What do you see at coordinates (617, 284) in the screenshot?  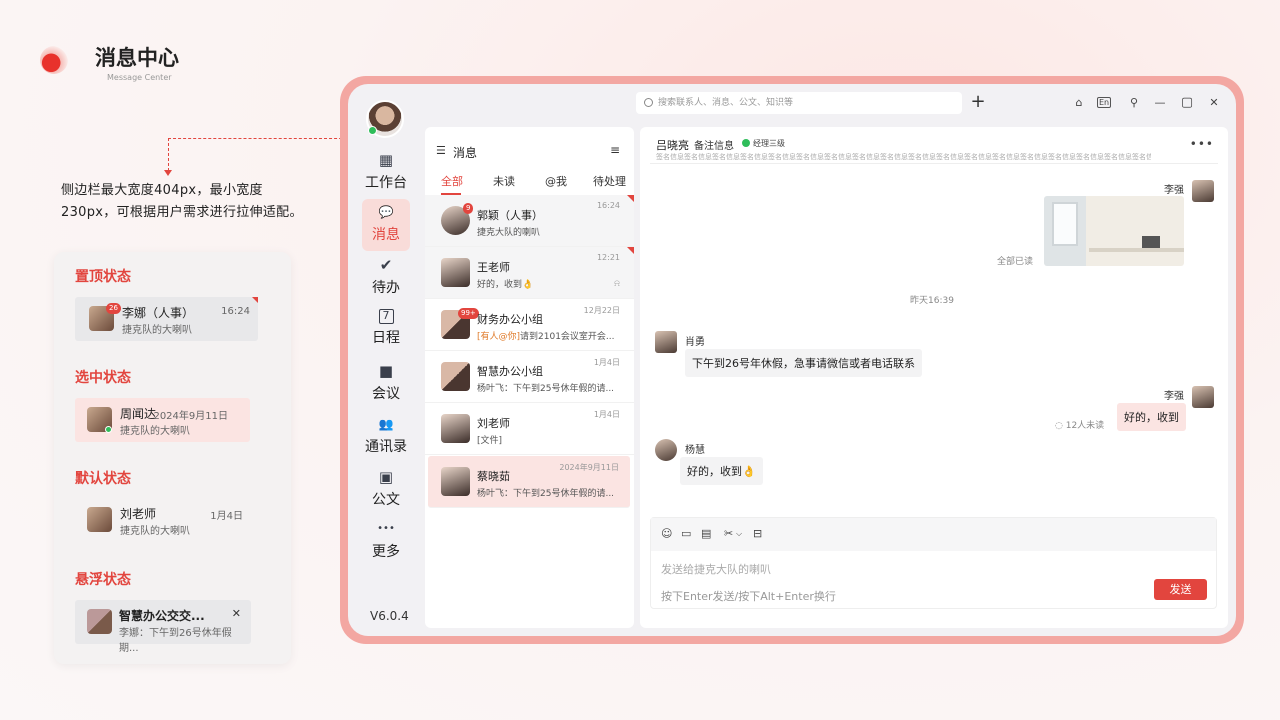 I see `mute-icon: ⍾` at bounding box center [617, 284].